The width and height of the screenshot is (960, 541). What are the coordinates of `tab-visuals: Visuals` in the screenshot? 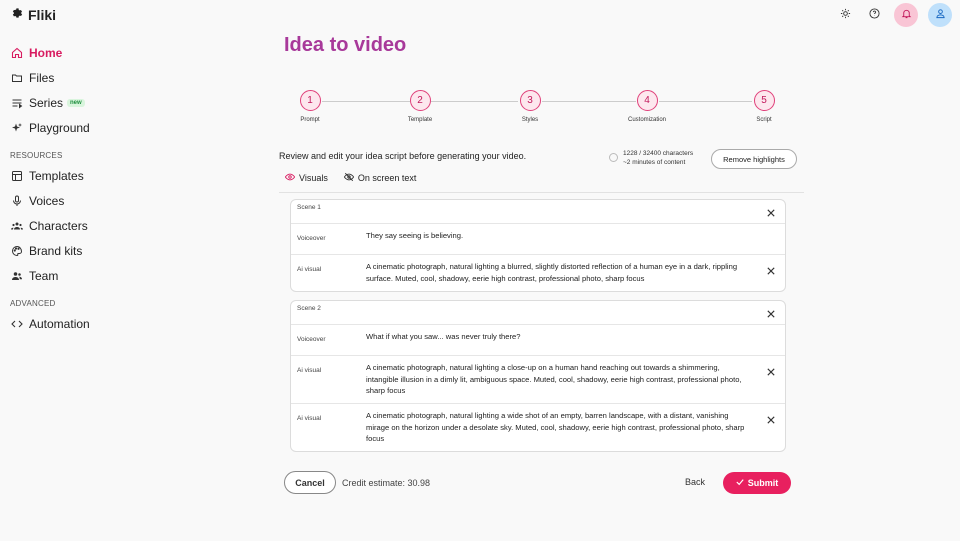 It's located at (306, 178).